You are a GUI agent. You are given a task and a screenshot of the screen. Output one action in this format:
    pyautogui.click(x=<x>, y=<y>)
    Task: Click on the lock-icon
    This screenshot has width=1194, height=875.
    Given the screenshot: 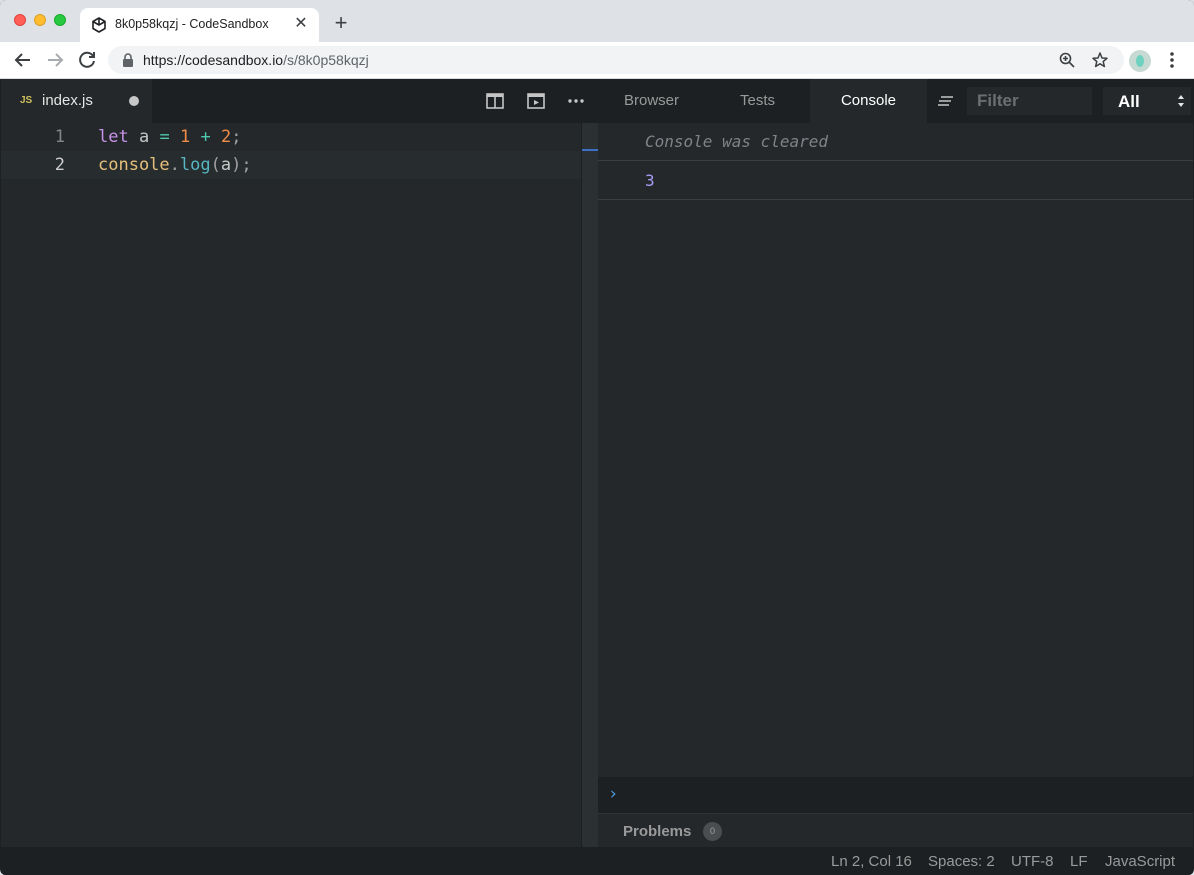 What is the action you would take?
    pyautogui.click(x=128, y=60)
    